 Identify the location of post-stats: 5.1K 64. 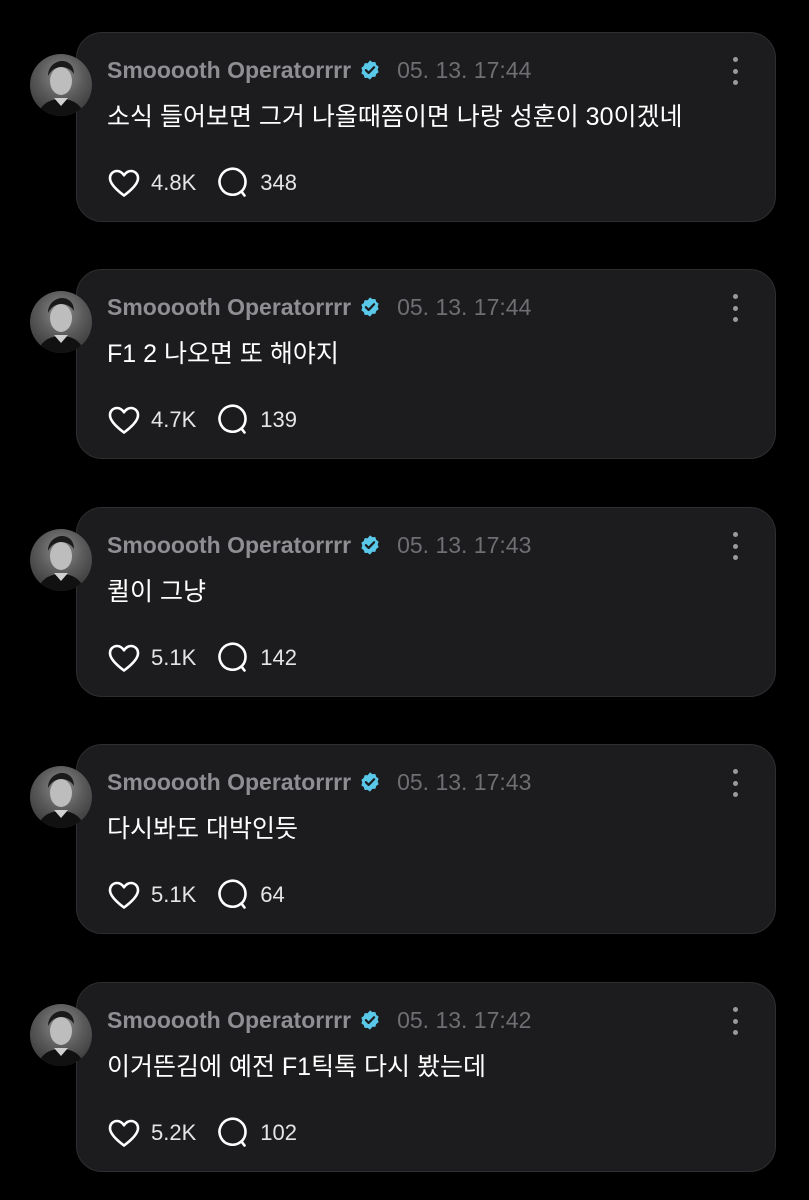
(196, 895).